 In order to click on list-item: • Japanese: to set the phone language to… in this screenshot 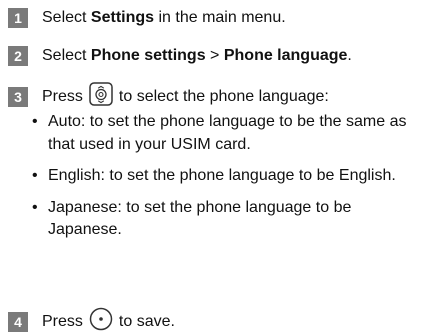, I will do `click(224, 219)`.